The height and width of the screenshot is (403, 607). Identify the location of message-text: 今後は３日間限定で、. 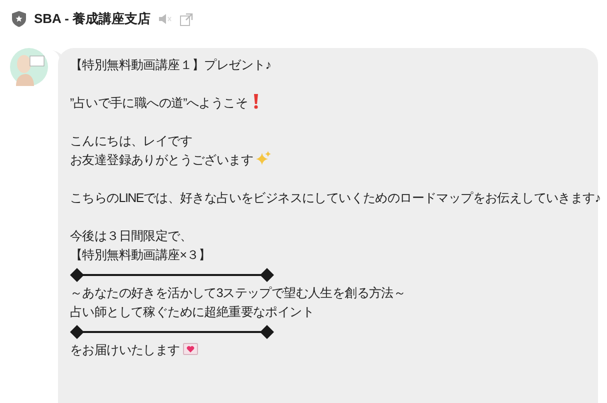
(131, 236).